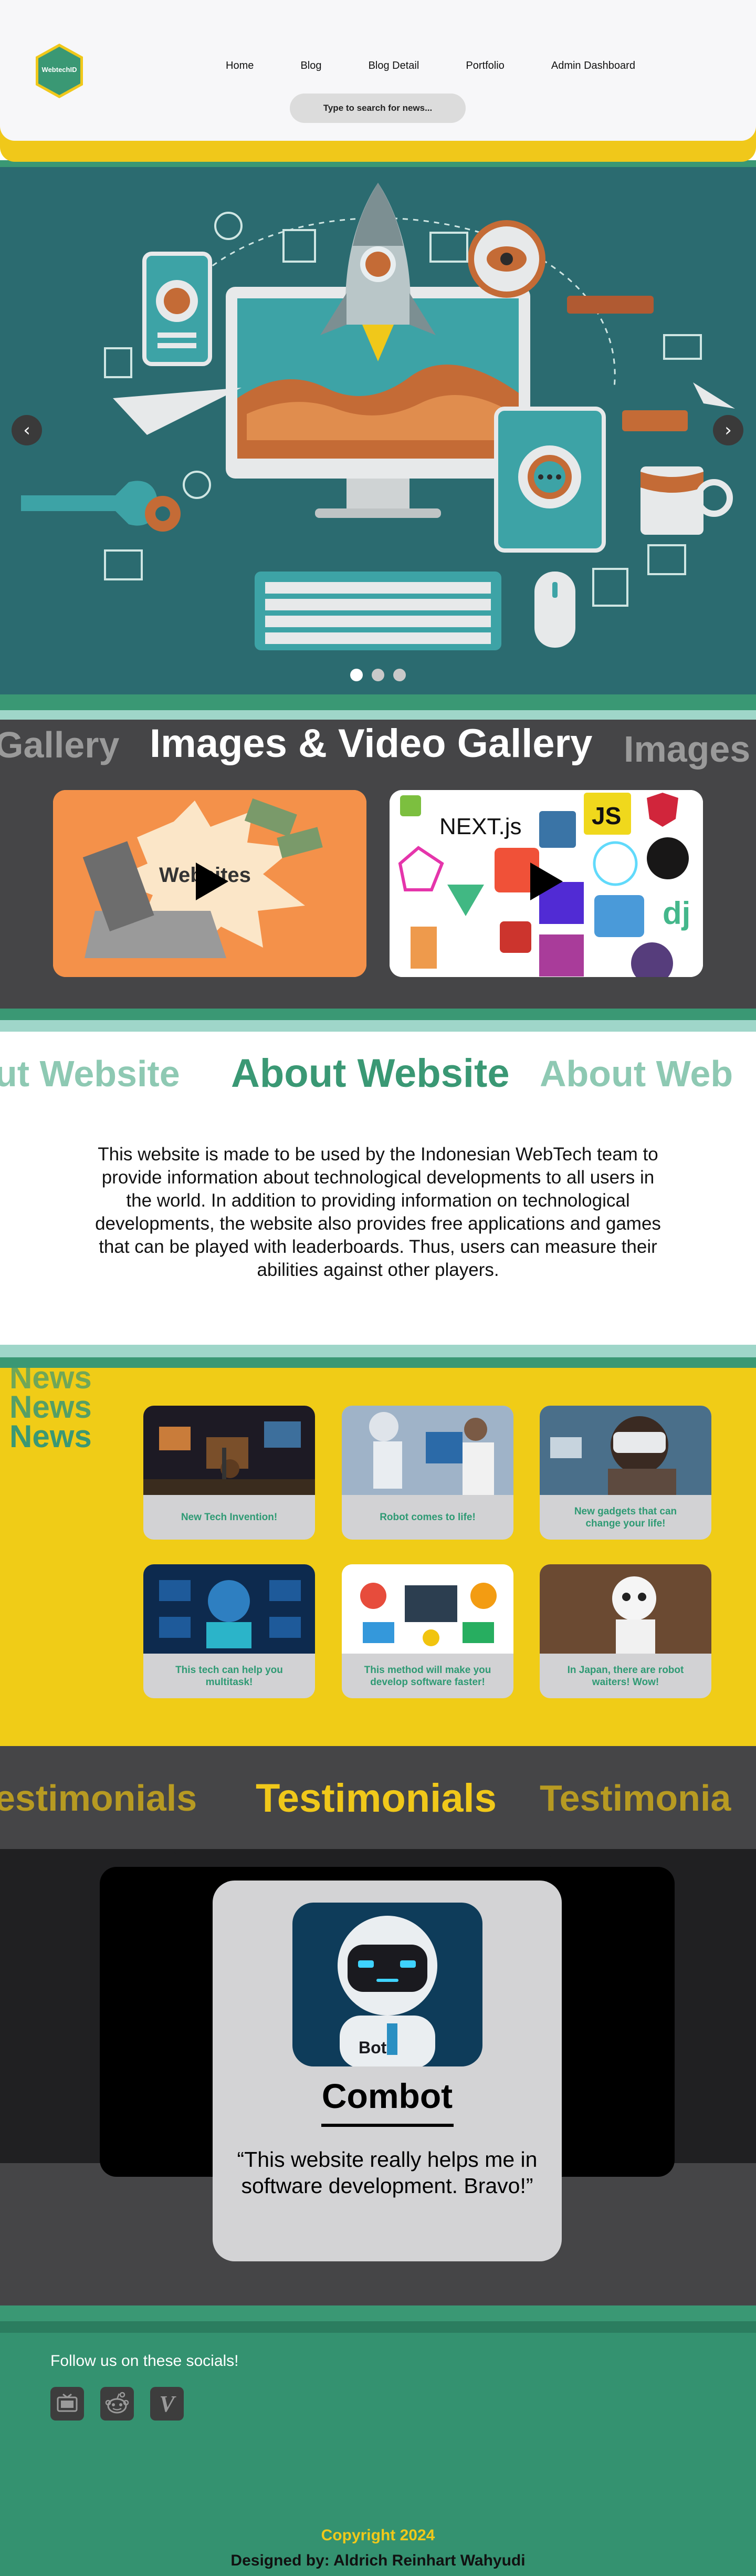 The width and height of the screenshot is (756, 2576). Describe the element at coordinates (387, 2095) in the screenshot. I see `testimonial-name: Combot` at that location.